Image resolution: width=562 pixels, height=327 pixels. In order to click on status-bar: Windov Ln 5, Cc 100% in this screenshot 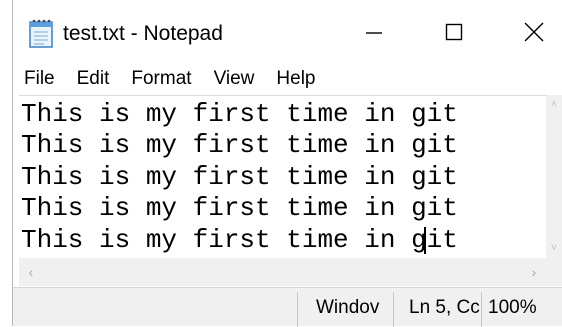, I will do `click(287, 307)`.